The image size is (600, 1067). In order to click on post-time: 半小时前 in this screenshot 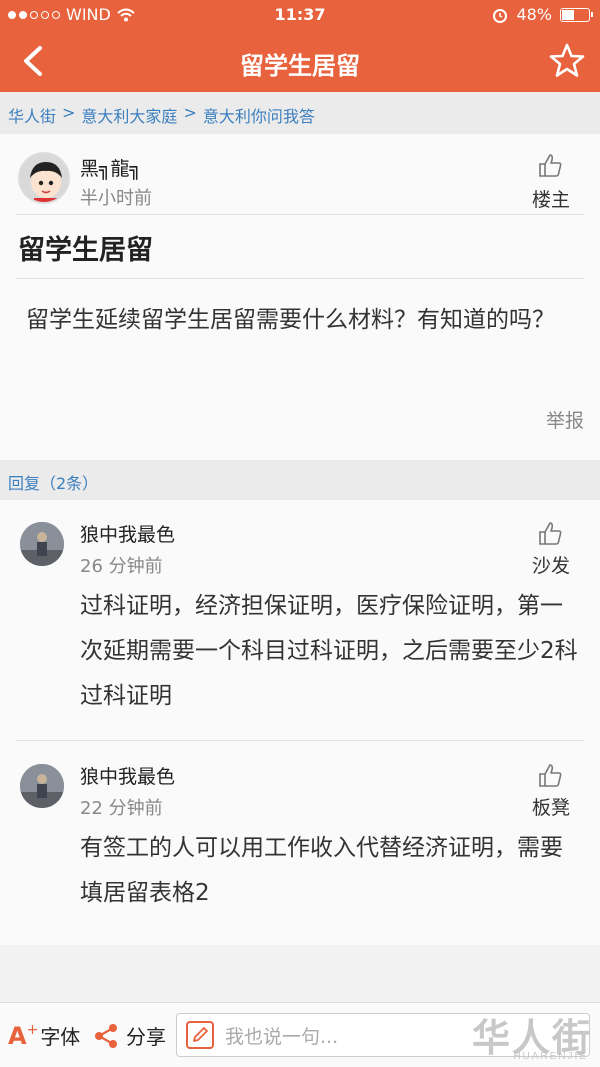, I will do `click(116, 198)`.